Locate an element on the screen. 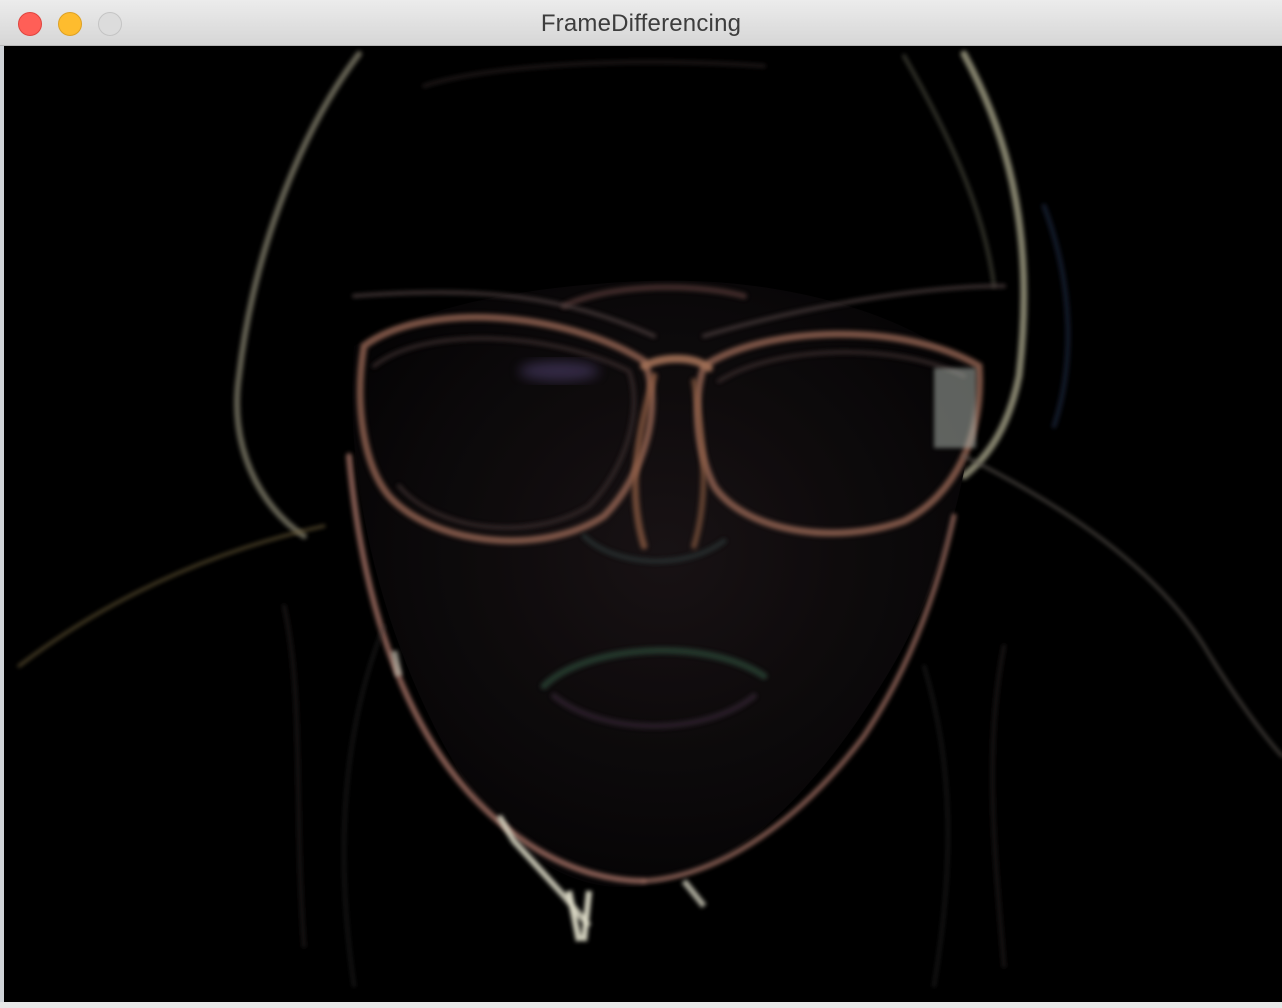  window-title: FrameDifferencing is located at coordinates (641, 23).